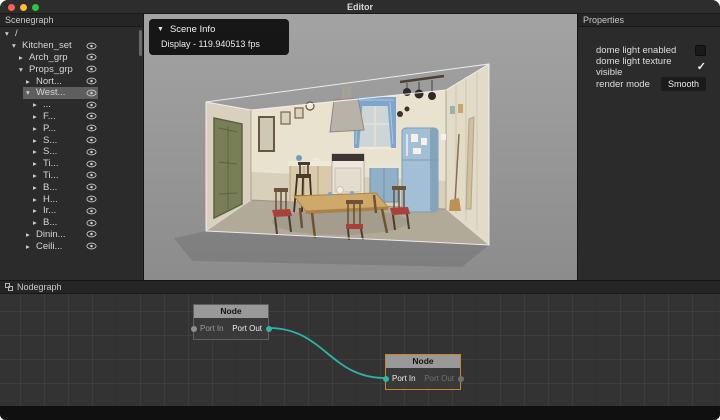 Image resolution: width=720 pixels, height=420 pixels. Describe the element at coordinates (327, 353) in the screenshot. I see `nodegraph-wires` at that location.